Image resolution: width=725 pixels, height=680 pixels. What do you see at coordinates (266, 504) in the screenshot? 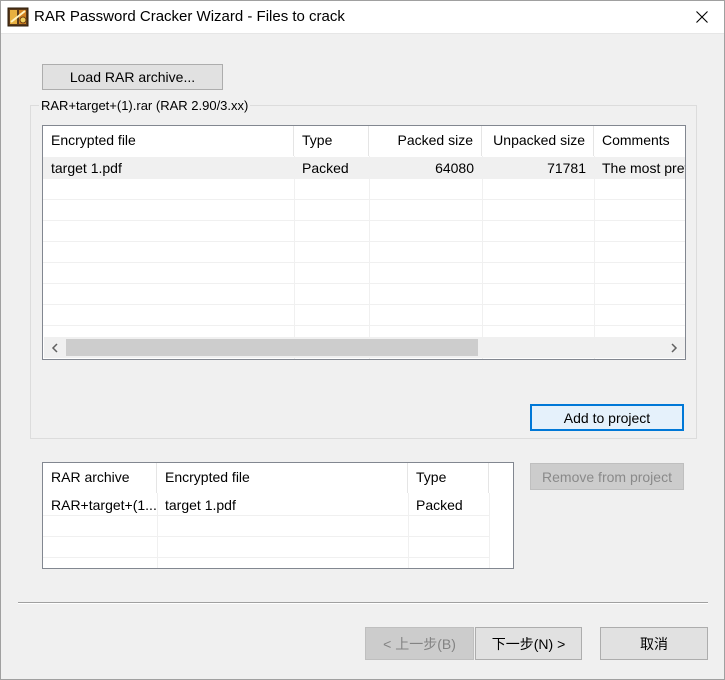
I see `table-row: RAR+target+(1... target 1.pdf Packed` at bounding box center [266, 504].